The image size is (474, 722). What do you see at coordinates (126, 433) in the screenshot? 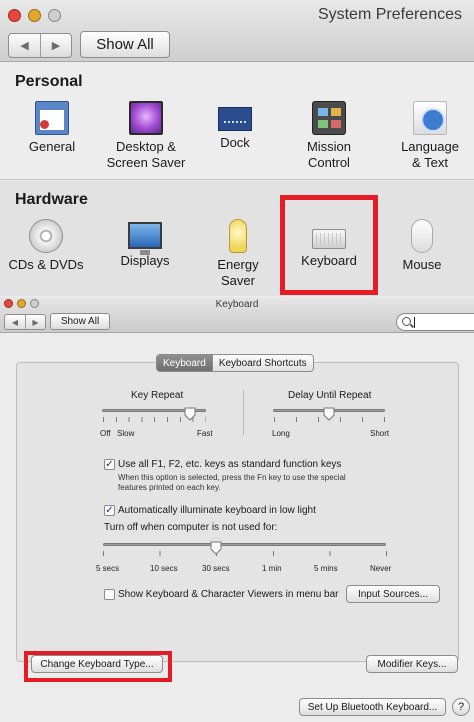
I see `key-repeat-slow-label: Slow` at bounding box center [126, 433].